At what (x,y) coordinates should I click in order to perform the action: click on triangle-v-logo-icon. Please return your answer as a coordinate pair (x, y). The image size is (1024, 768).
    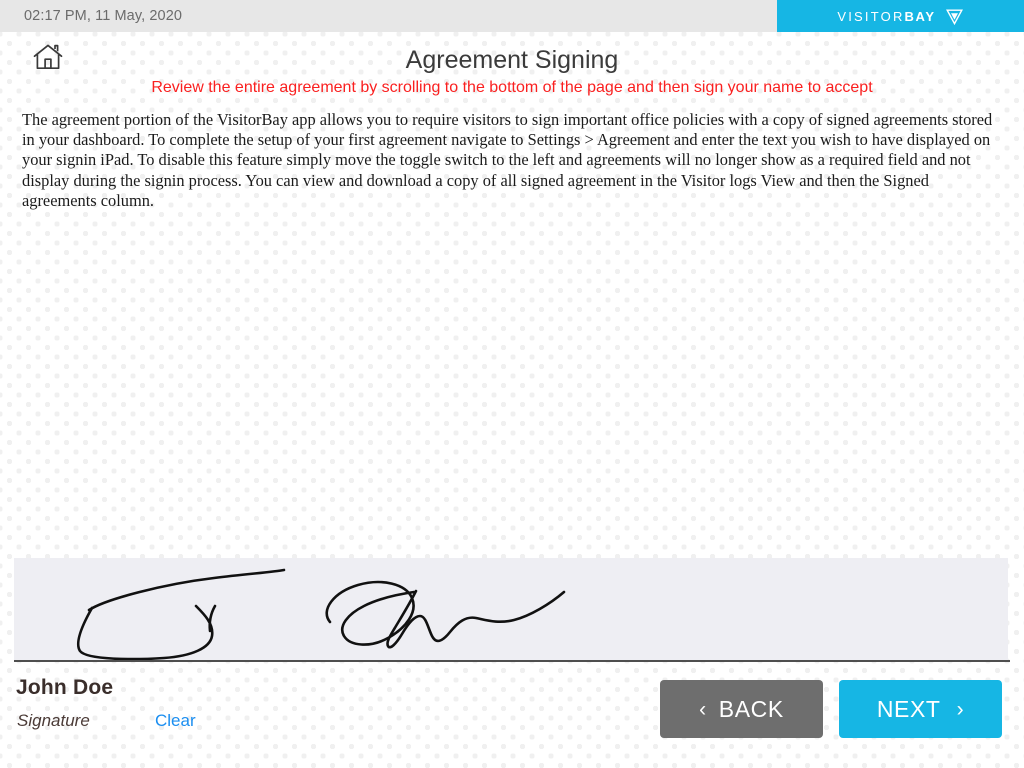
    Looking at the image, I should click on (954, 16).